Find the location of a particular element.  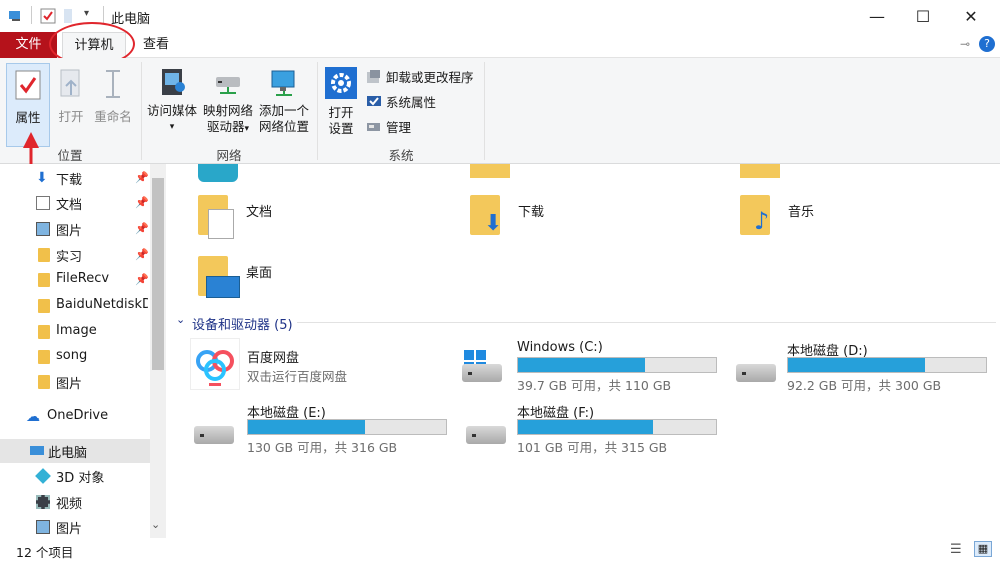

map-drive-label-2: 驱动器▾ is located at coordinates (228, 128).